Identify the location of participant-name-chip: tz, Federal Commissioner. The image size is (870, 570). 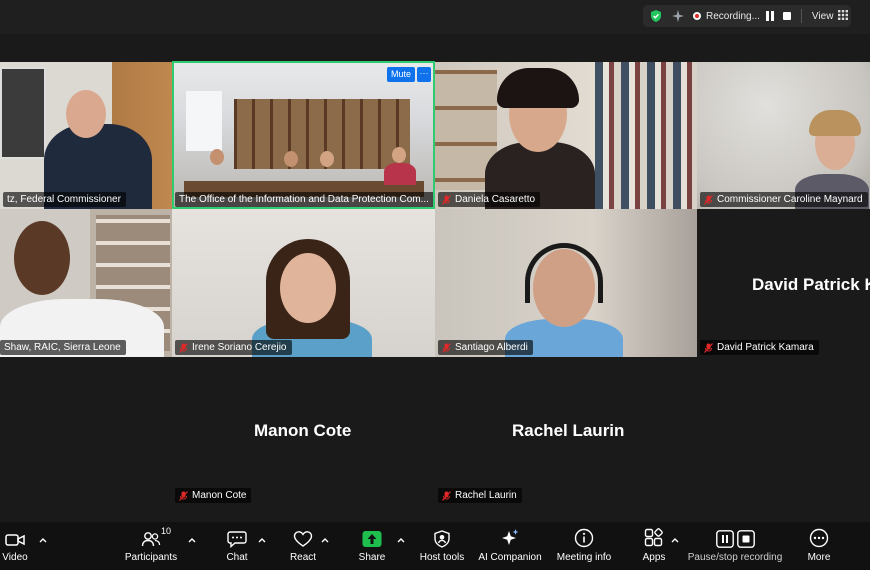
(64, 199).